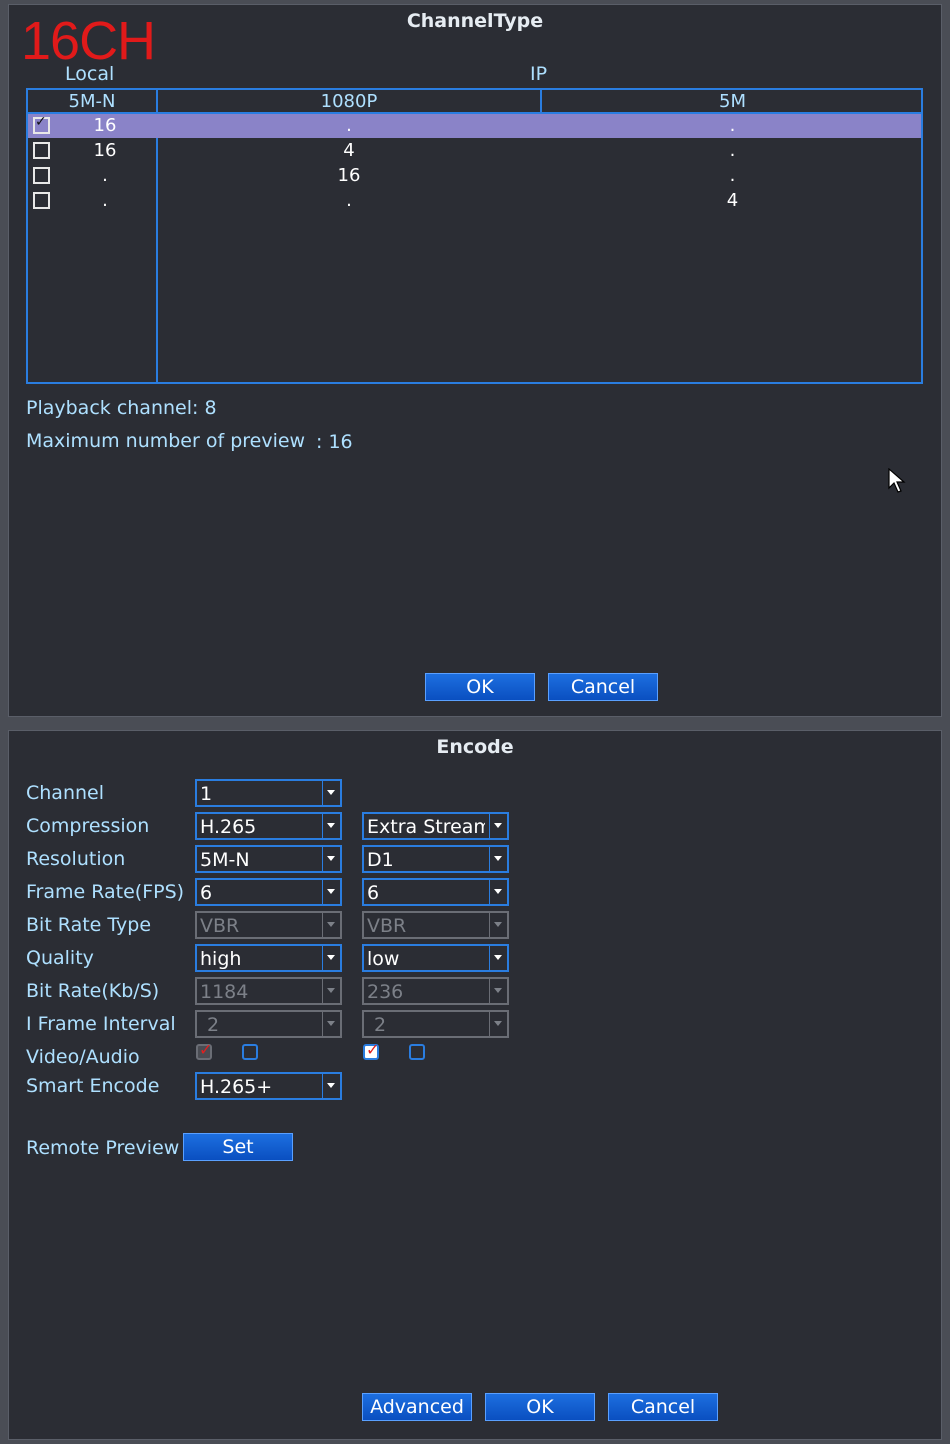  What do you see at coordinates (387, 926) in the screenshot?
I see `extra-bit-rate-type-value: VBR` at bounding box center [387, 926].